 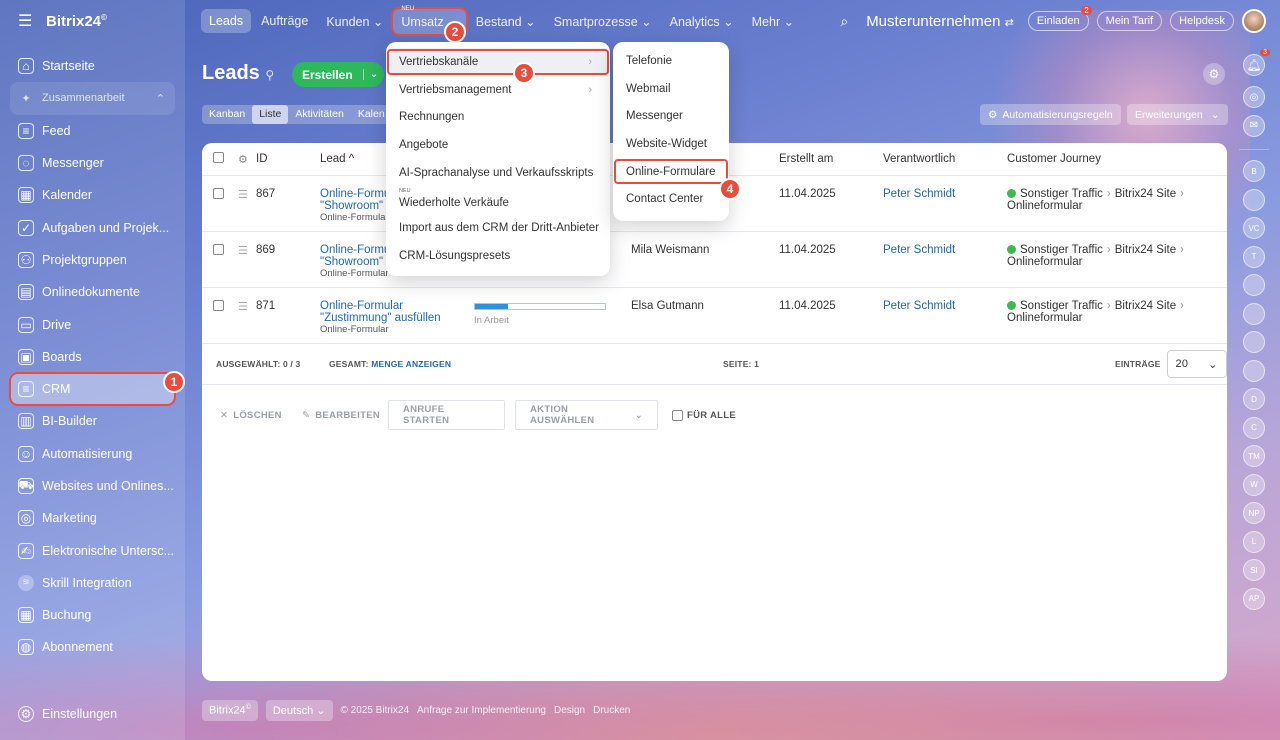 I want to click on sidebar-item-boards: ▣ Boards, so click(x=92, y=357).